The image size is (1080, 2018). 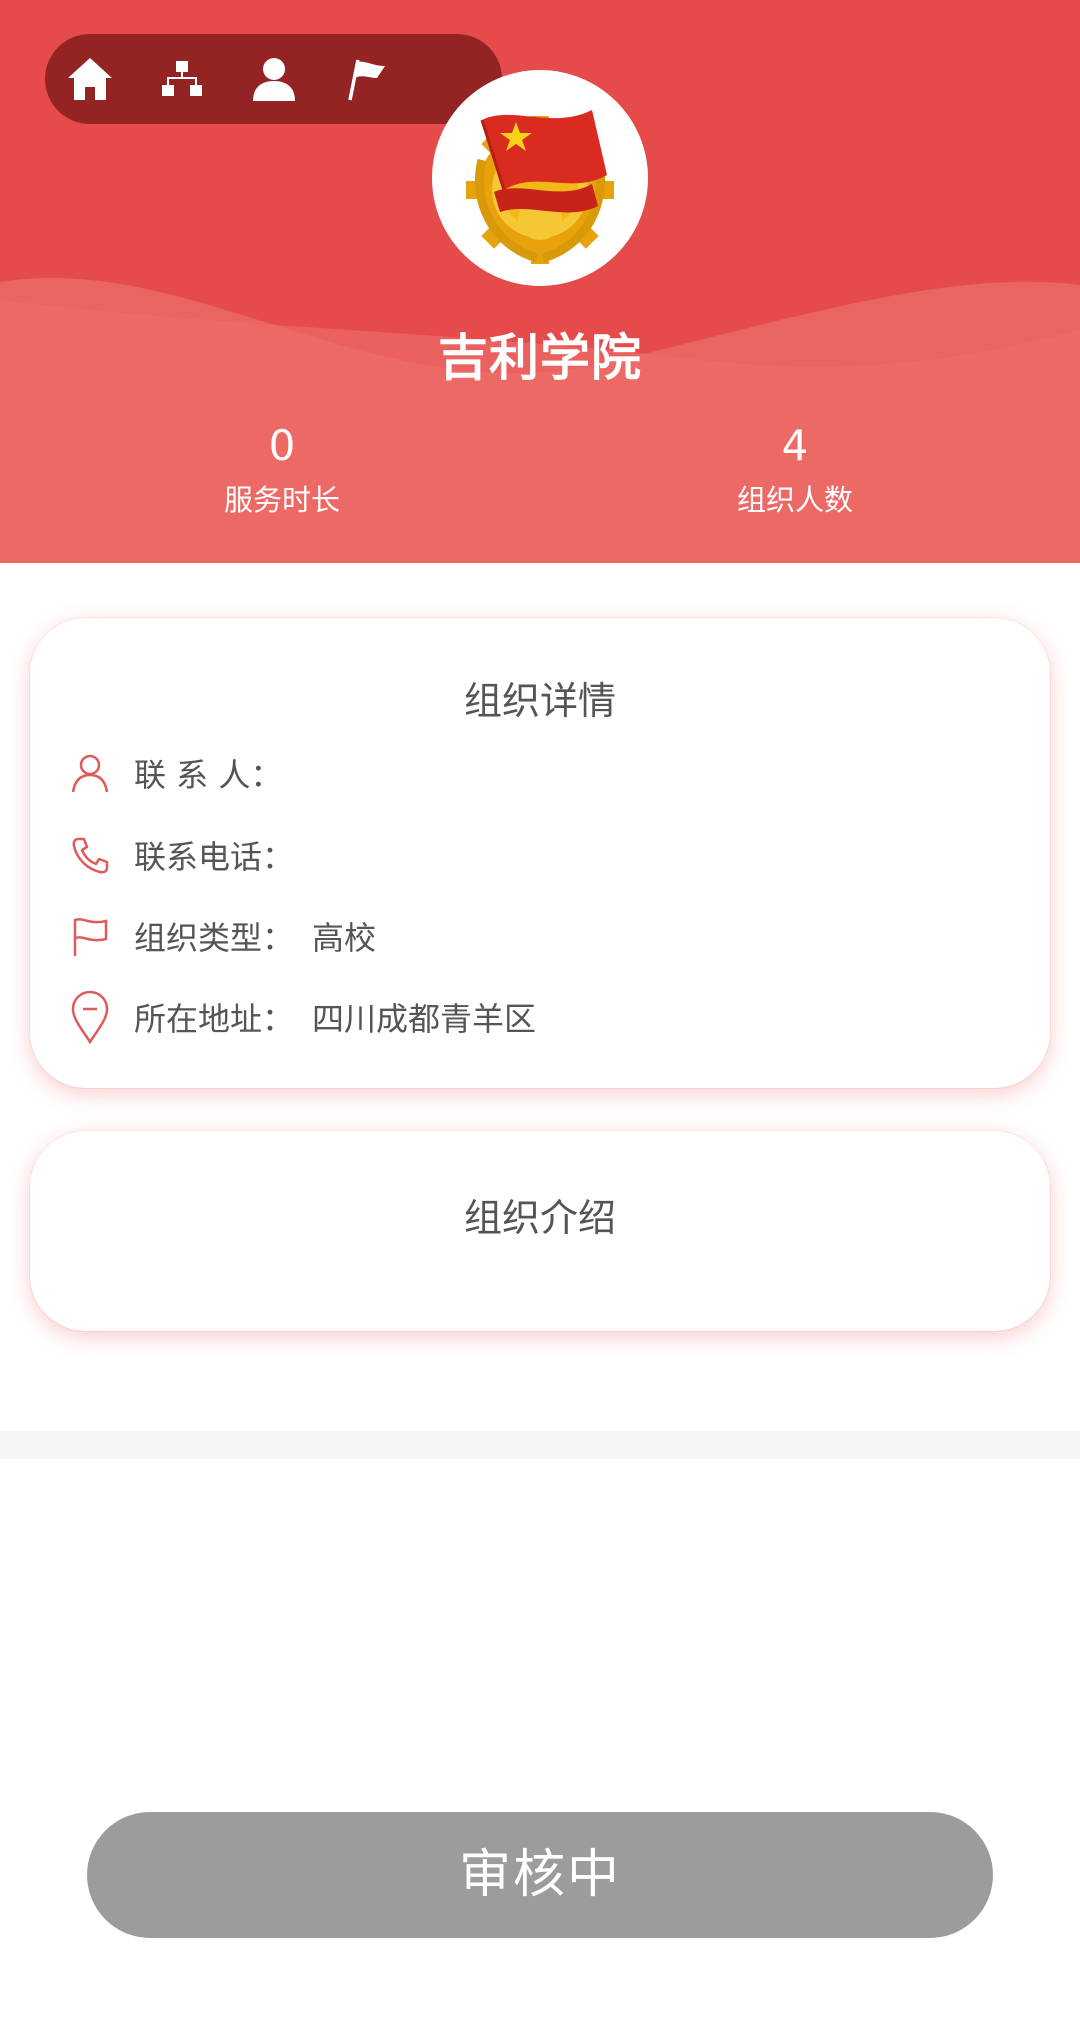 I want to click on review-status-button: 审核中, so click(x=540, y=1875).